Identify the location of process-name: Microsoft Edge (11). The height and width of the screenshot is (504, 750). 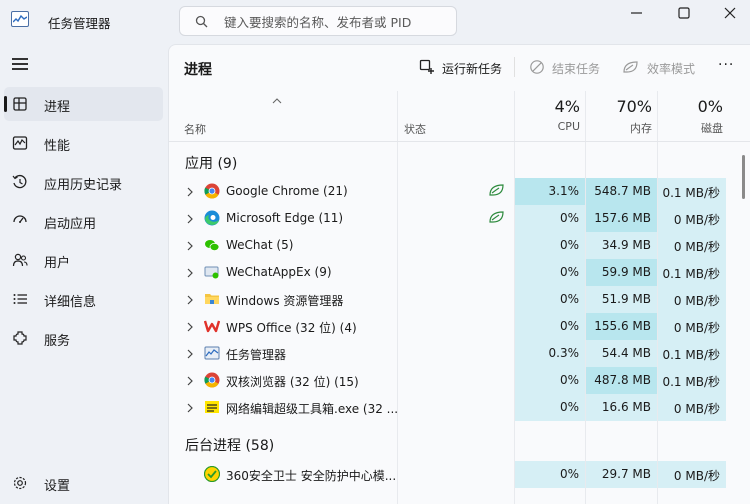
(285, 218).